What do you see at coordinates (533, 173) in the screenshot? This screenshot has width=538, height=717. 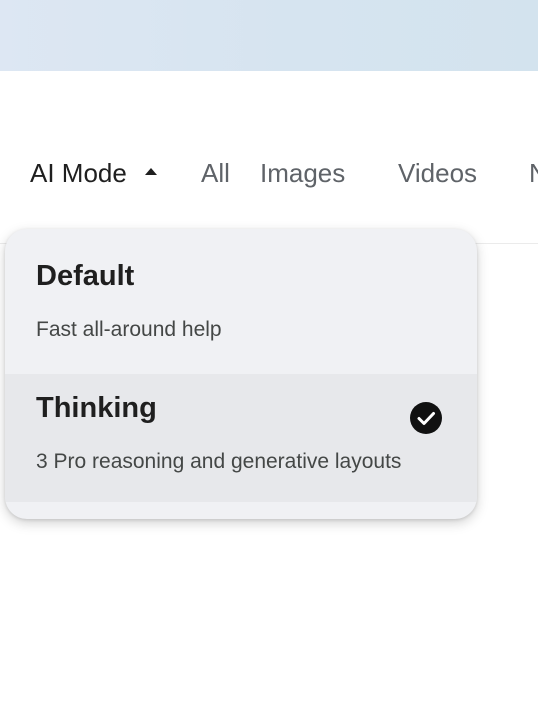 I see `tab-more-truncated: N` at bounding box center [533, 173].